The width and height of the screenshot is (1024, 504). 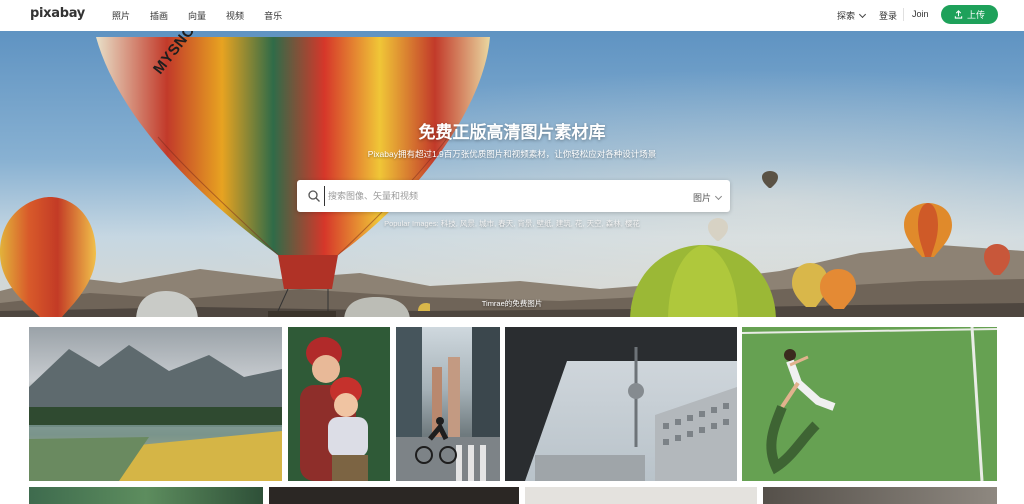 What do you see at coordinates (121, 15) in the screenshot?
I see `nav-photos: 照片` at bounding box center [121, 15].